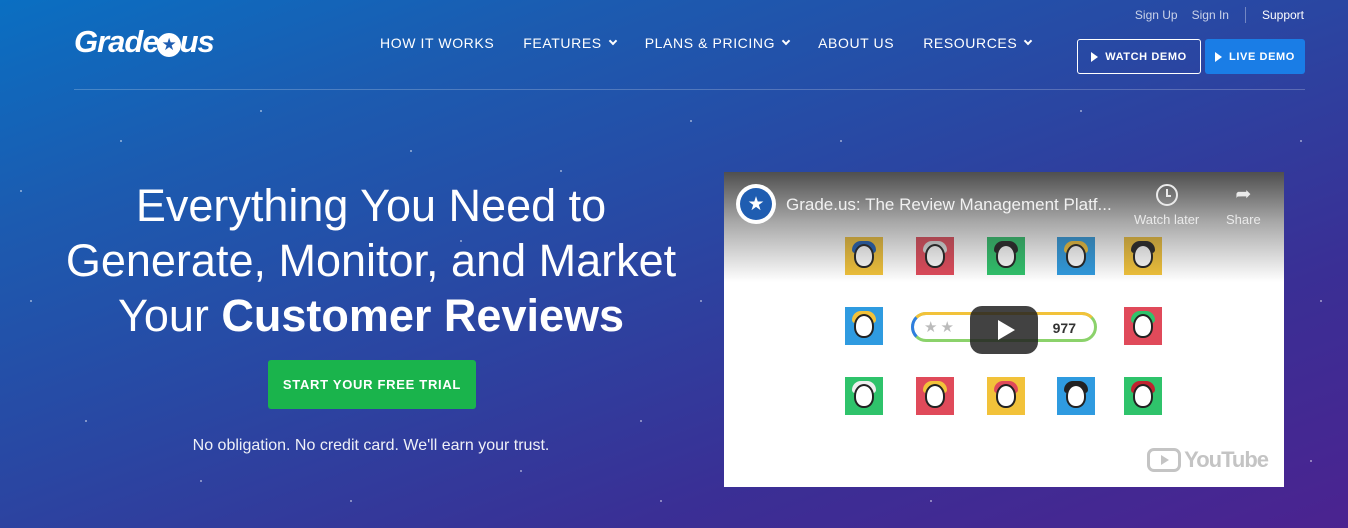  Describe the element at coordinates (117, 41) in the screenshot. I see `logo-text-left: Grade` at that location.